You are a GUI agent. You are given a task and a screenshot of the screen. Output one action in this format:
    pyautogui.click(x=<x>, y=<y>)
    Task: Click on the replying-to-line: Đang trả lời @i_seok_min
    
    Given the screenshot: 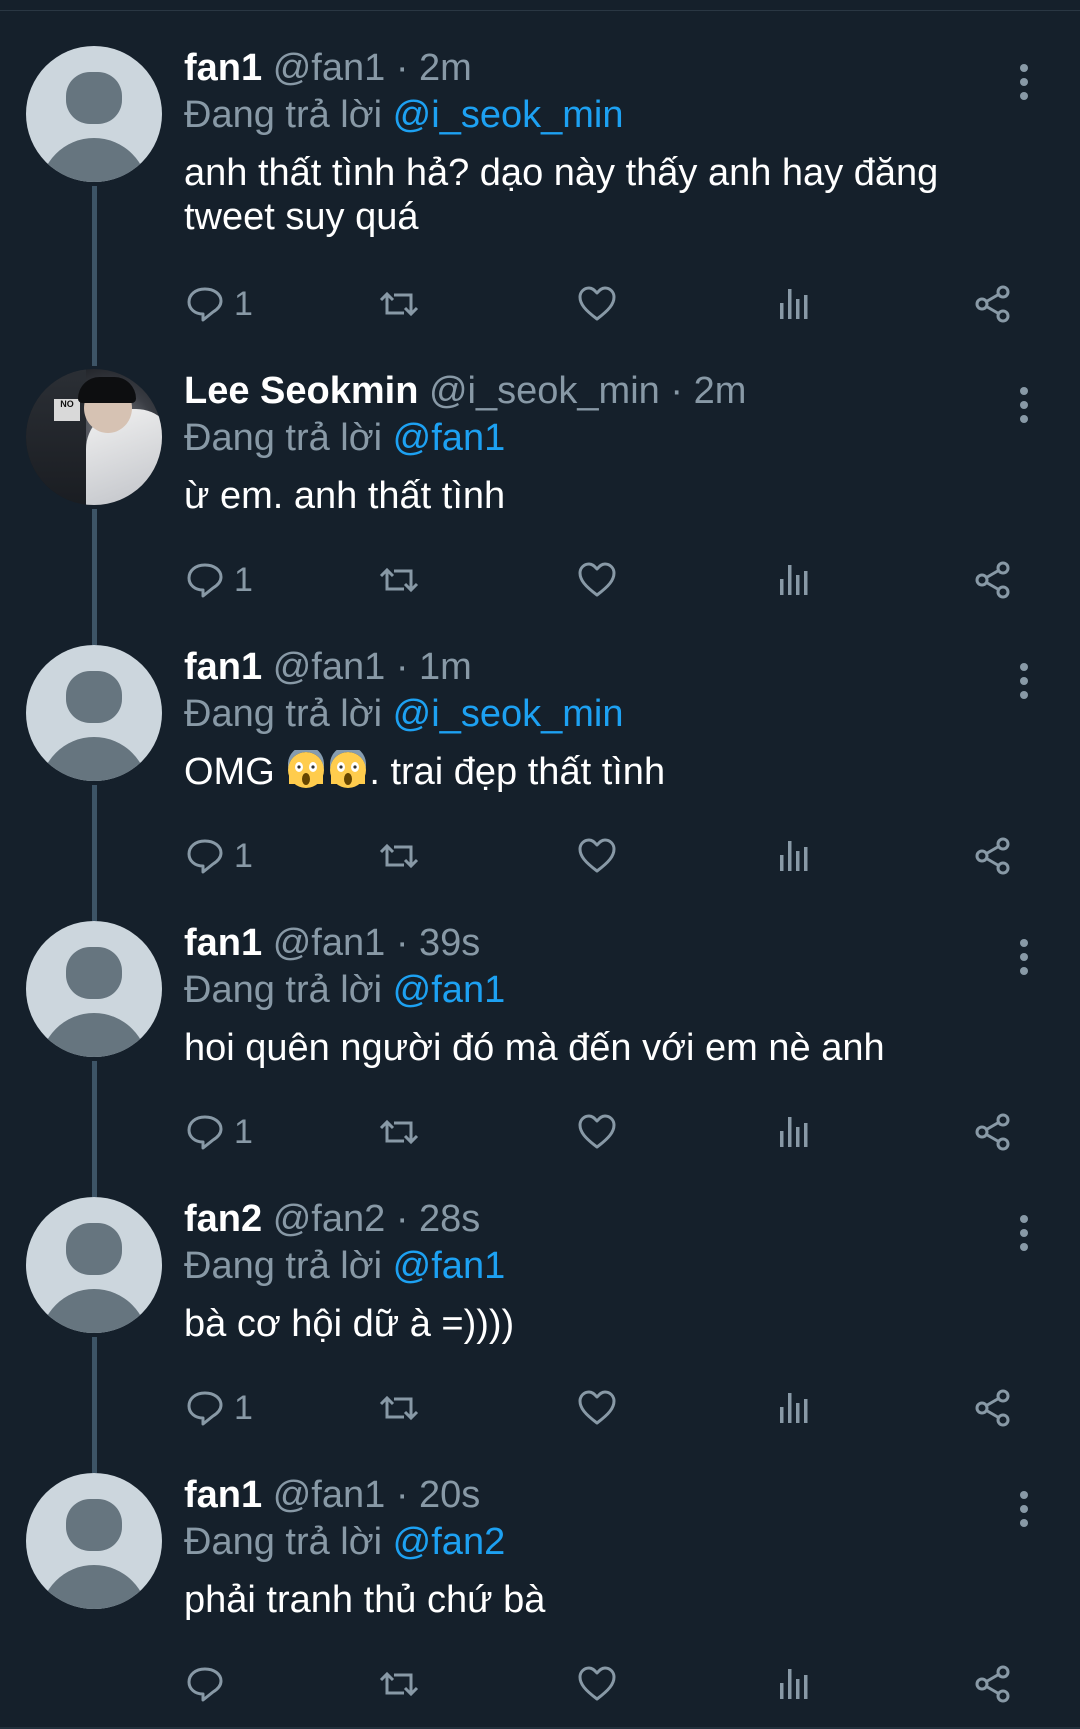 What is the action you would take?
    pyautogui.click(x=604, y=115)
    